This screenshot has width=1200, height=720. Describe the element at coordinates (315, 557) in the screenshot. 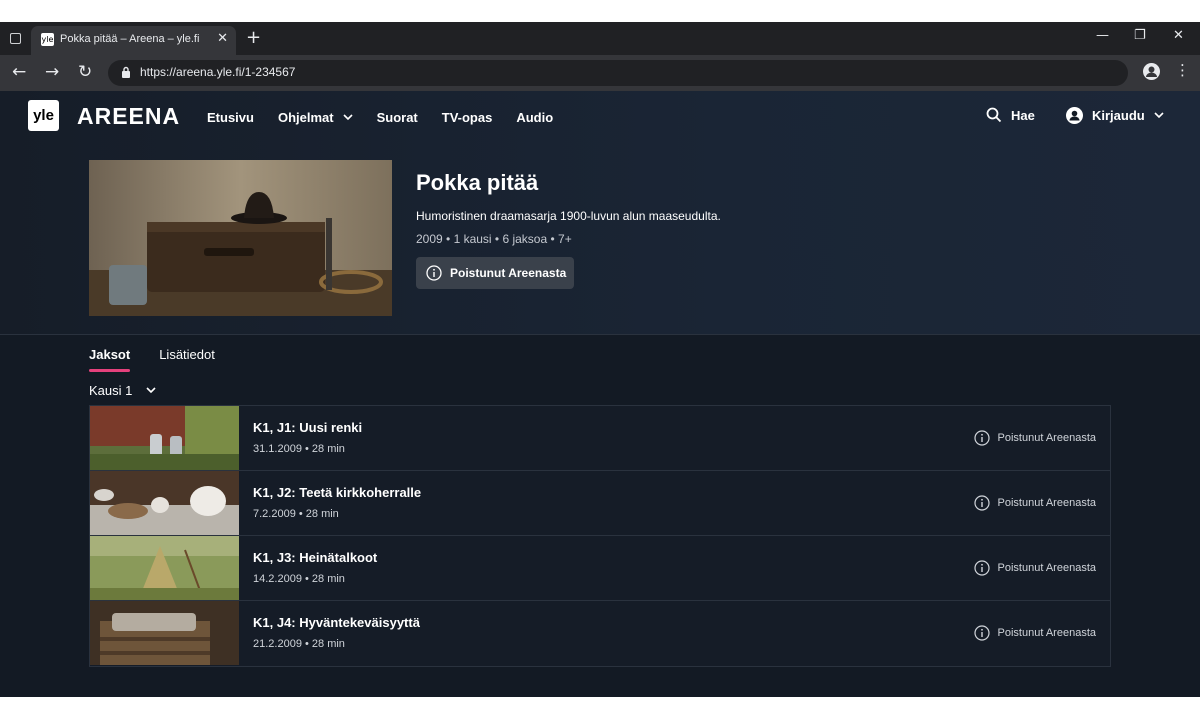

I see `episode-title: K1, J3: Heinätalkoot` at that location.